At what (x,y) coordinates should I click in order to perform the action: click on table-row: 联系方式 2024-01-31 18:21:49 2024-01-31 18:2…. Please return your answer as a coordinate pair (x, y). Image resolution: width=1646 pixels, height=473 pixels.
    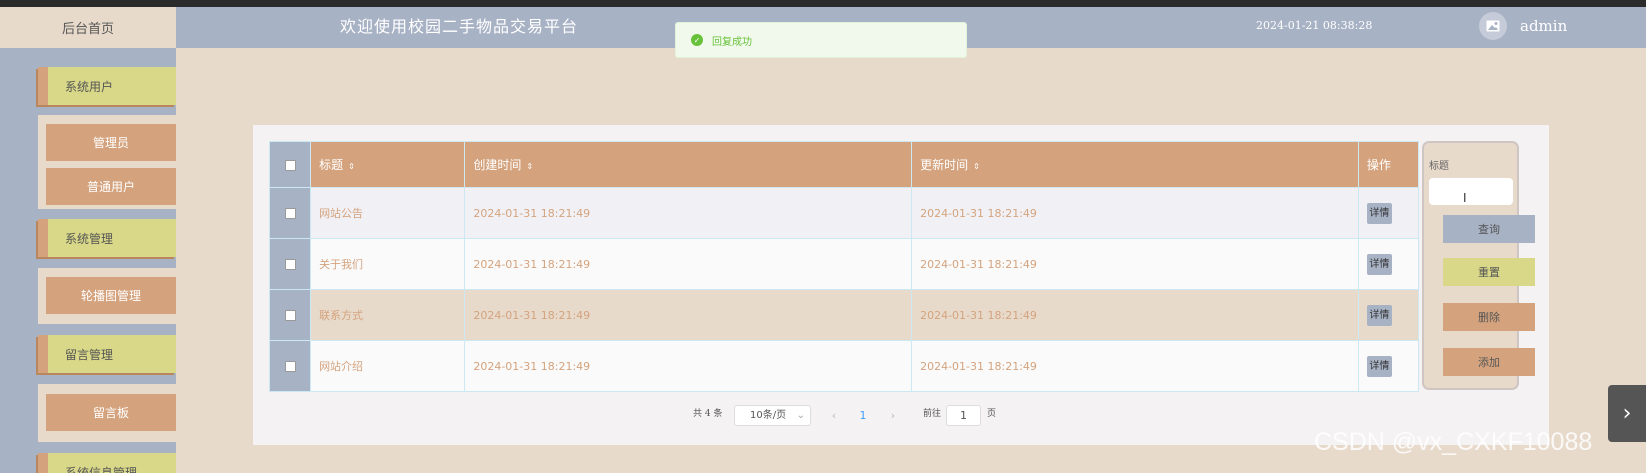
    Looking at the image, I should click on (844, 315).